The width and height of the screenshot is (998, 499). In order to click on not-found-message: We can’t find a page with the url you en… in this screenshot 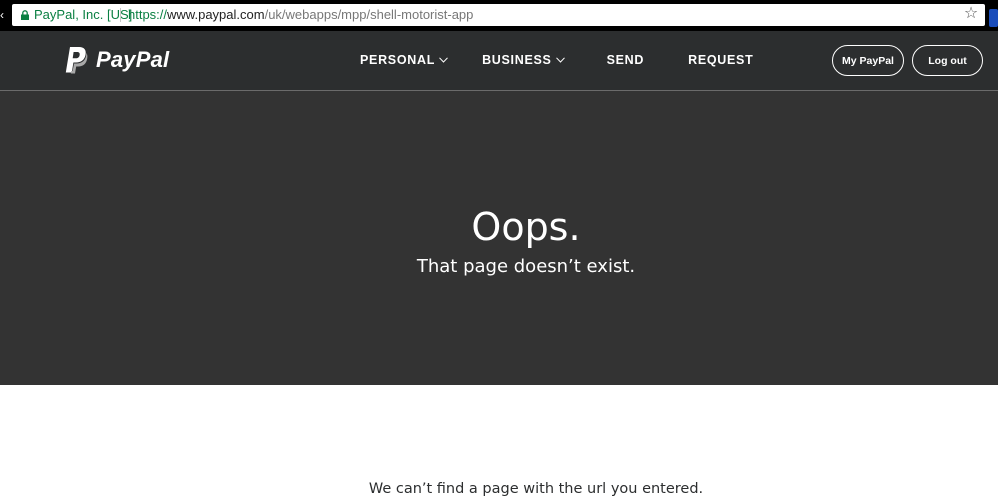, I will do `click(536, 488)`.